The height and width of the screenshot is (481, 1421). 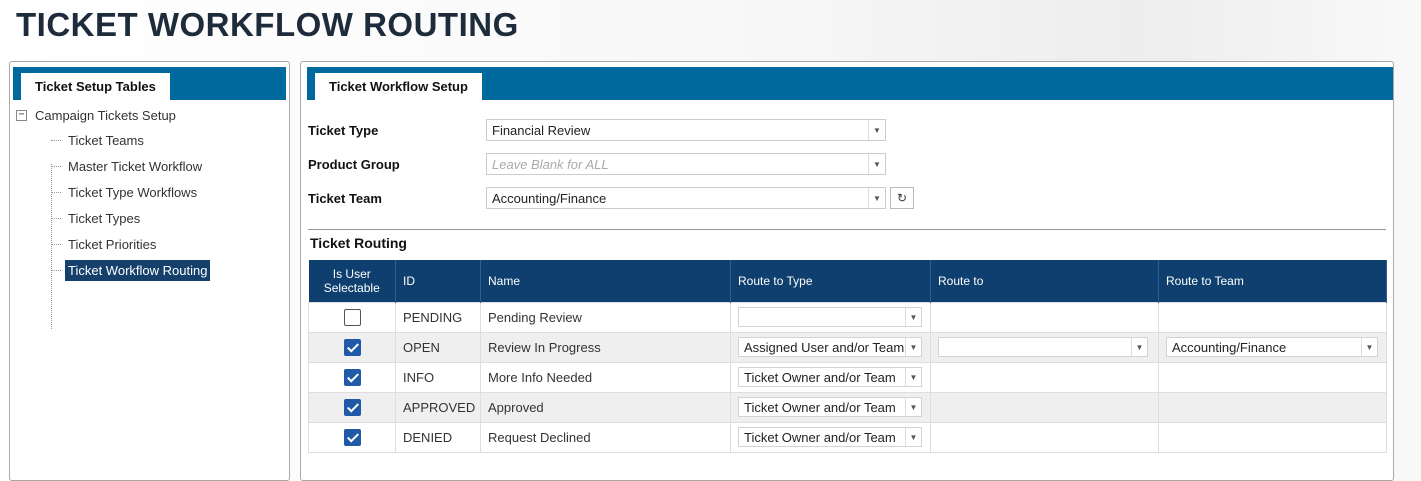 What do you see at coordinates (438, 437) in the screenshot?
I see `row-id: DENIED` at bounding box center [438, 437].